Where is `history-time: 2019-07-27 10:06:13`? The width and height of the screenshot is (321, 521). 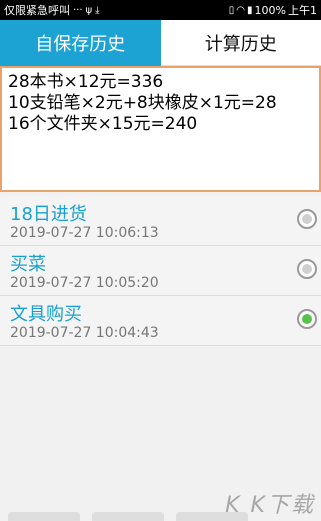
history-time: 2019-07-27 10:06:13 is located at coordinates (84, 233).